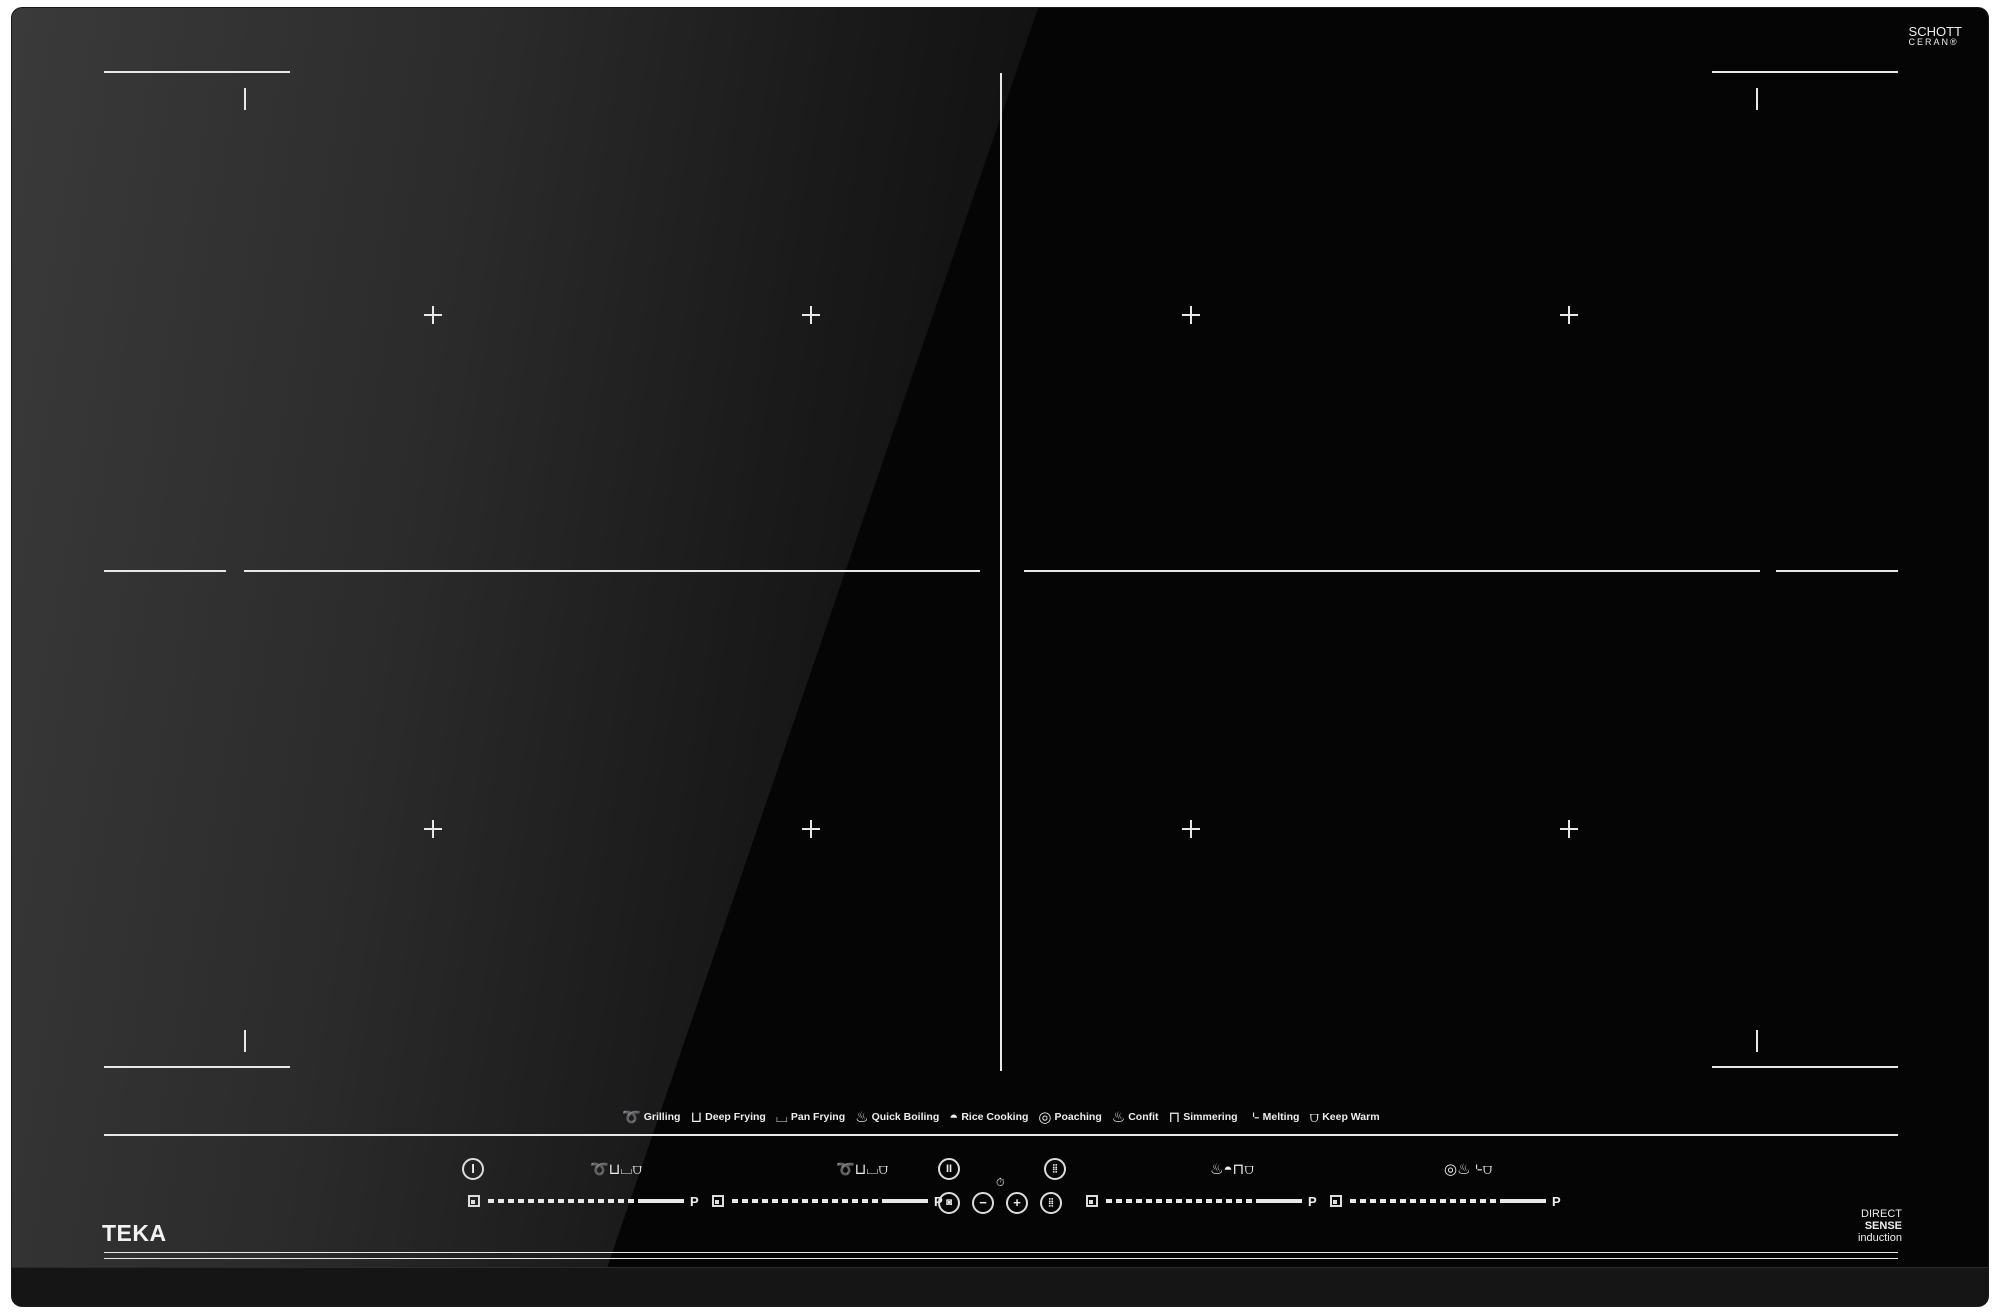 This screenshot has height=1312, width=2000. I want to click on function-label: Melting, so click(1281, 1117).